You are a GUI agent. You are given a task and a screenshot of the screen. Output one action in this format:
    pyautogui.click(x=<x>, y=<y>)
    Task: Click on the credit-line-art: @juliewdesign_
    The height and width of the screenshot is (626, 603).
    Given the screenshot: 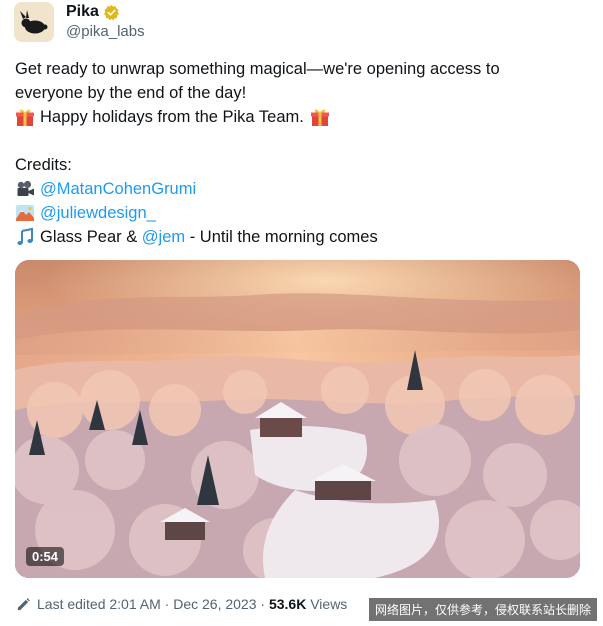 What is the action you would take?
    pyautogui.click(x=302, y=213)
    